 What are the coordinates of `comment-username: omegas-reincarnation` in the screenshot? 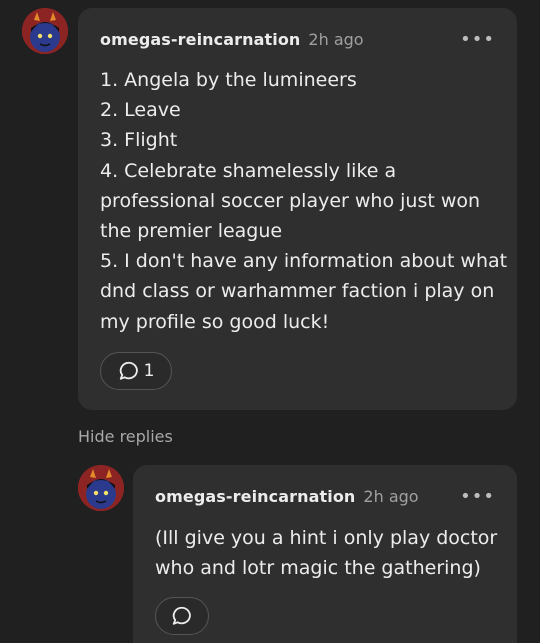 It's located at (200, 39).